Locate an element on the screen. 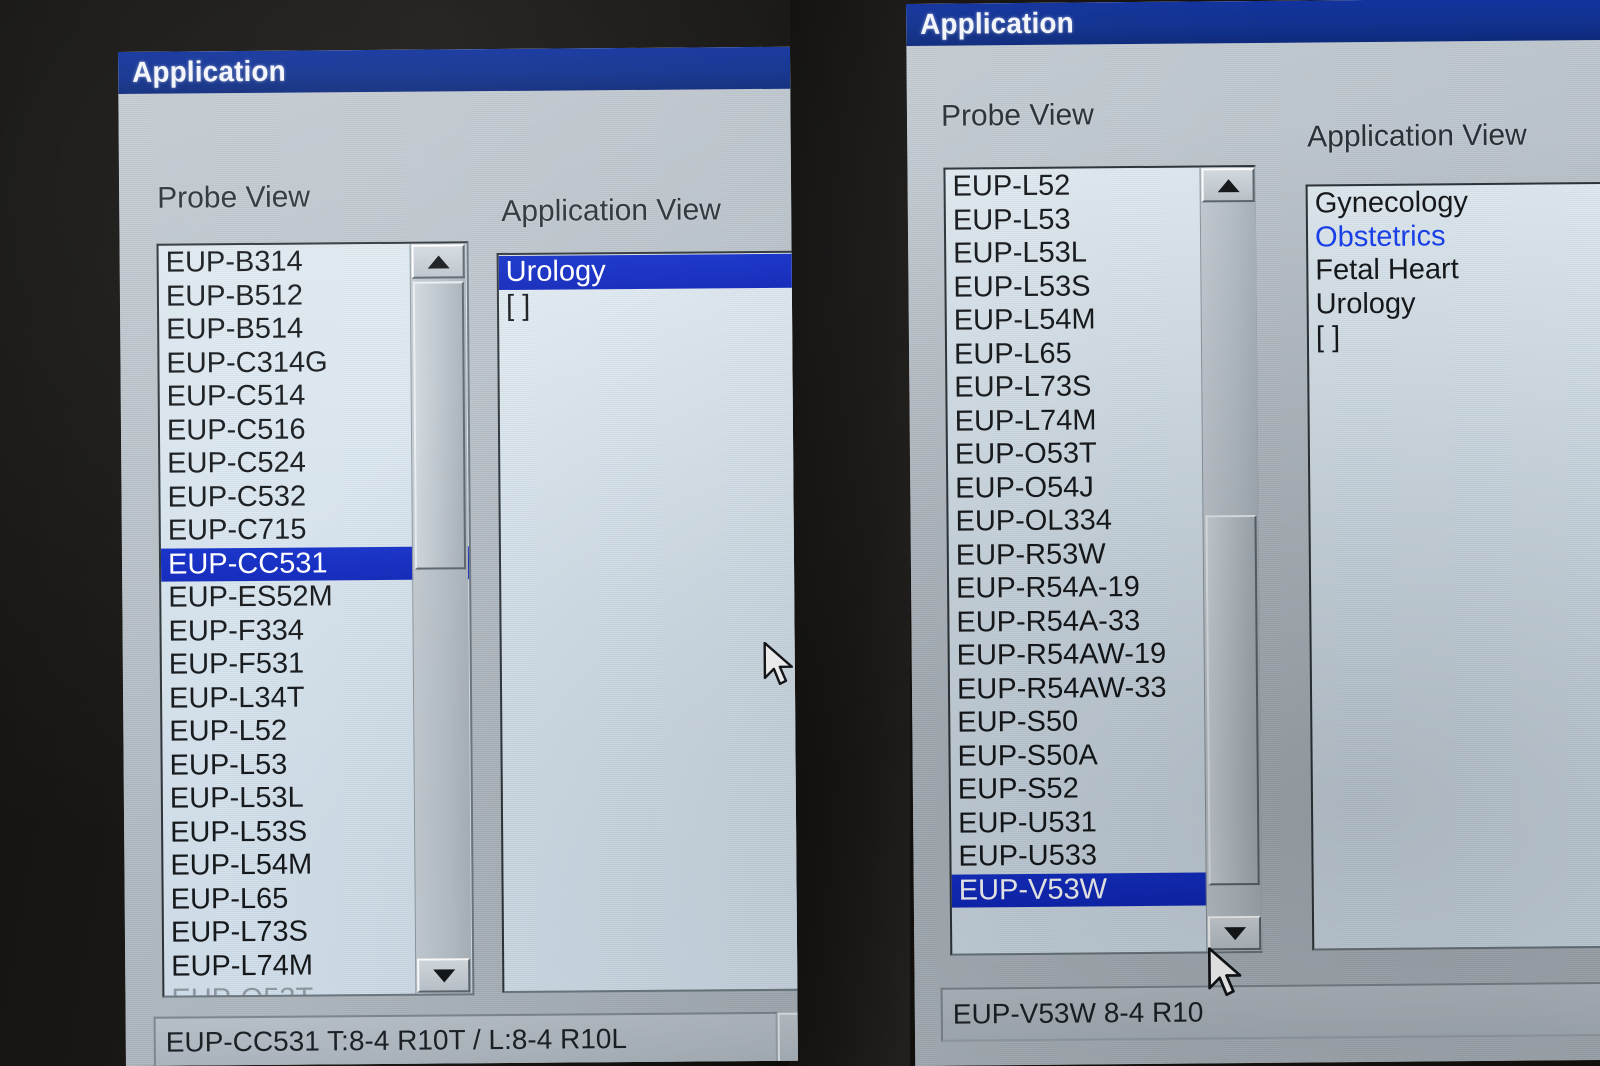 The height and width of the screenshot is (1066, 1600). status-bar-left: EUP-CC531 T:8-4 R10T / L:8-4 R10L is located at coordinates (465, 1038).